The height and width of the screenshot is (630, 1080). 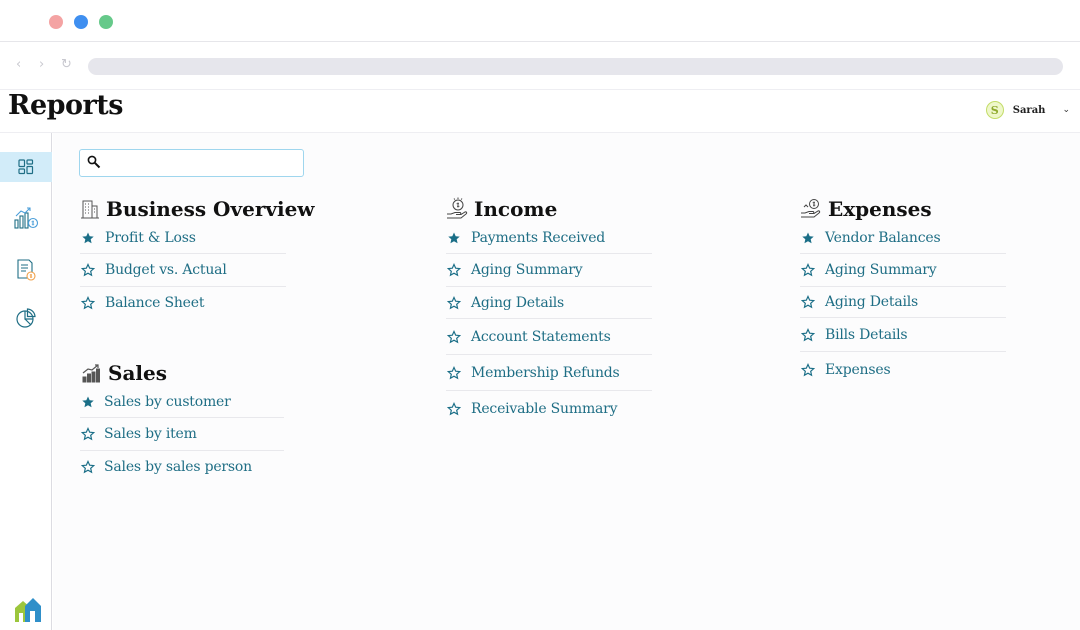 I want to click on page-title: Reports, so click(x=65, y=105).